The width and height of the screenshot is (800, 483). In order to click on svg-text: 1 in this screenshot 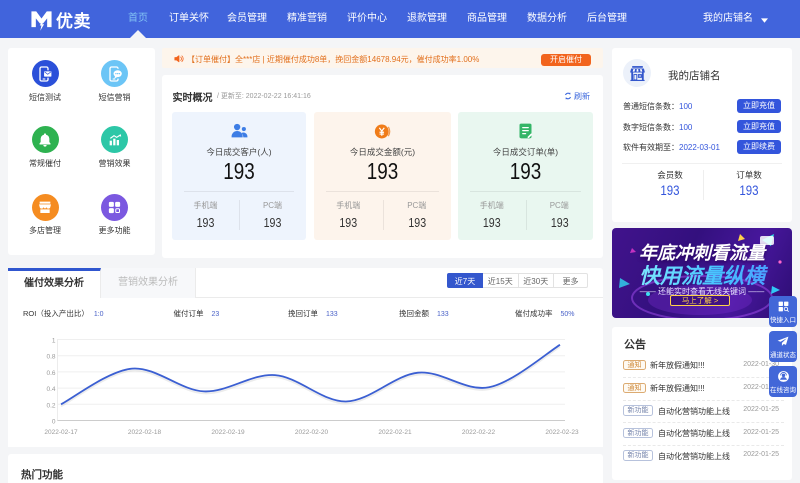, I will do `click(54, 341)`.